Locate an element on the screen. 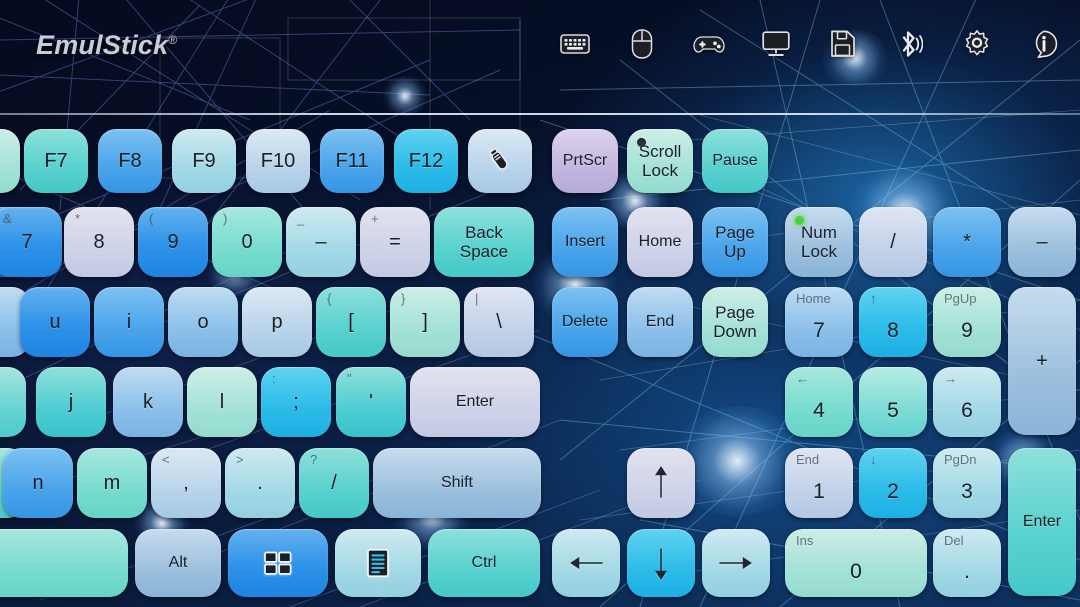 The image size is (1080, 607). key-scroll-lock: Scroll Lock is located at coordinates (660, 161).